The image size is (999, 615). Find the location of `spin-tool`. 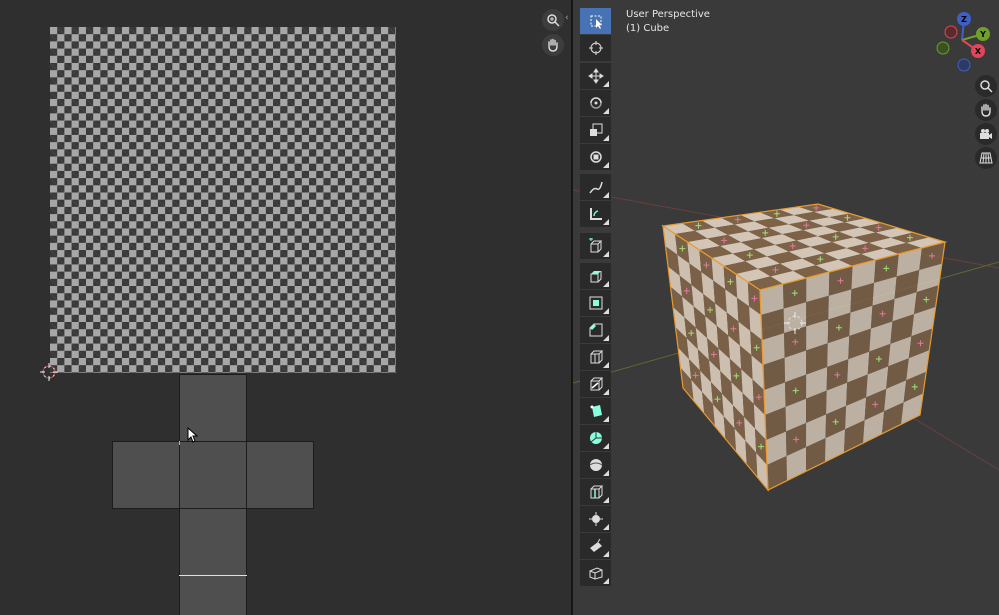

spin-tool is located at coordinates (595, 438).